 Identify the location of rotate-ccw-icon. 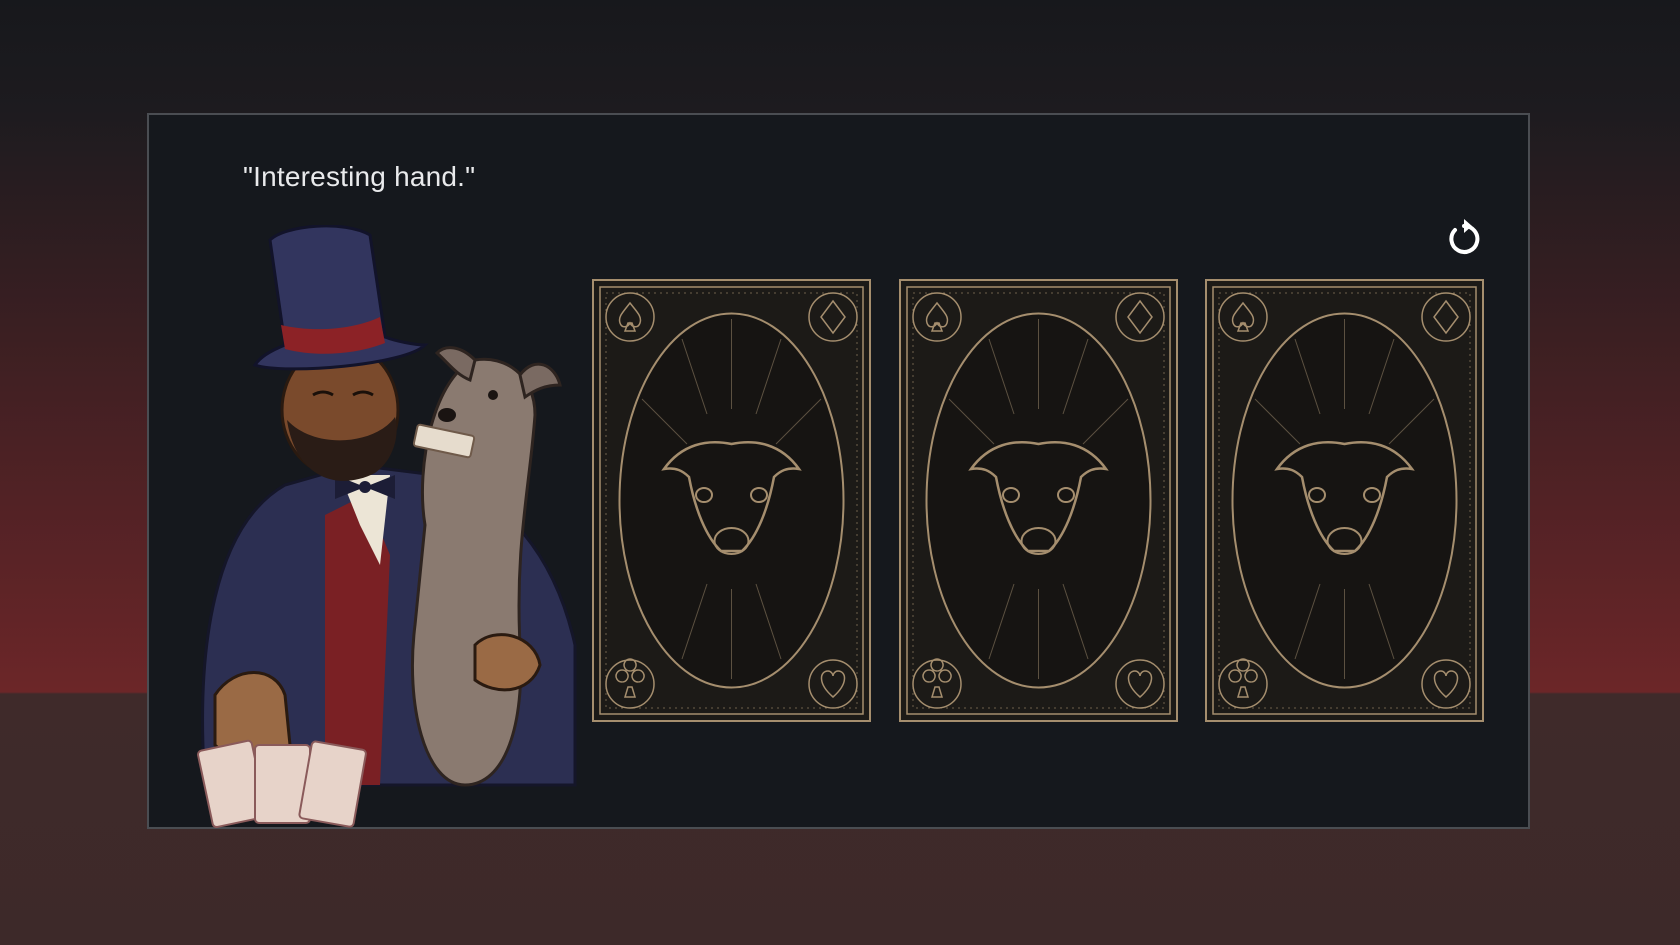
(1464, 236).